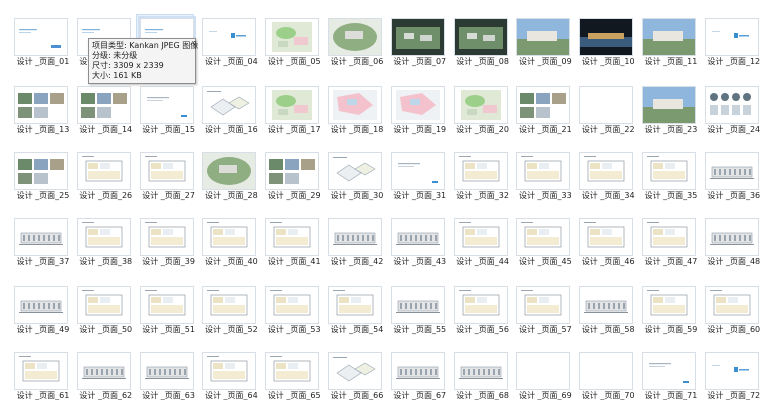  What do you see at coordinates (231, 318) in the screenshot?
I see `file-thumbnail: 设计 _页面_52` at bounding box center [231, 318].